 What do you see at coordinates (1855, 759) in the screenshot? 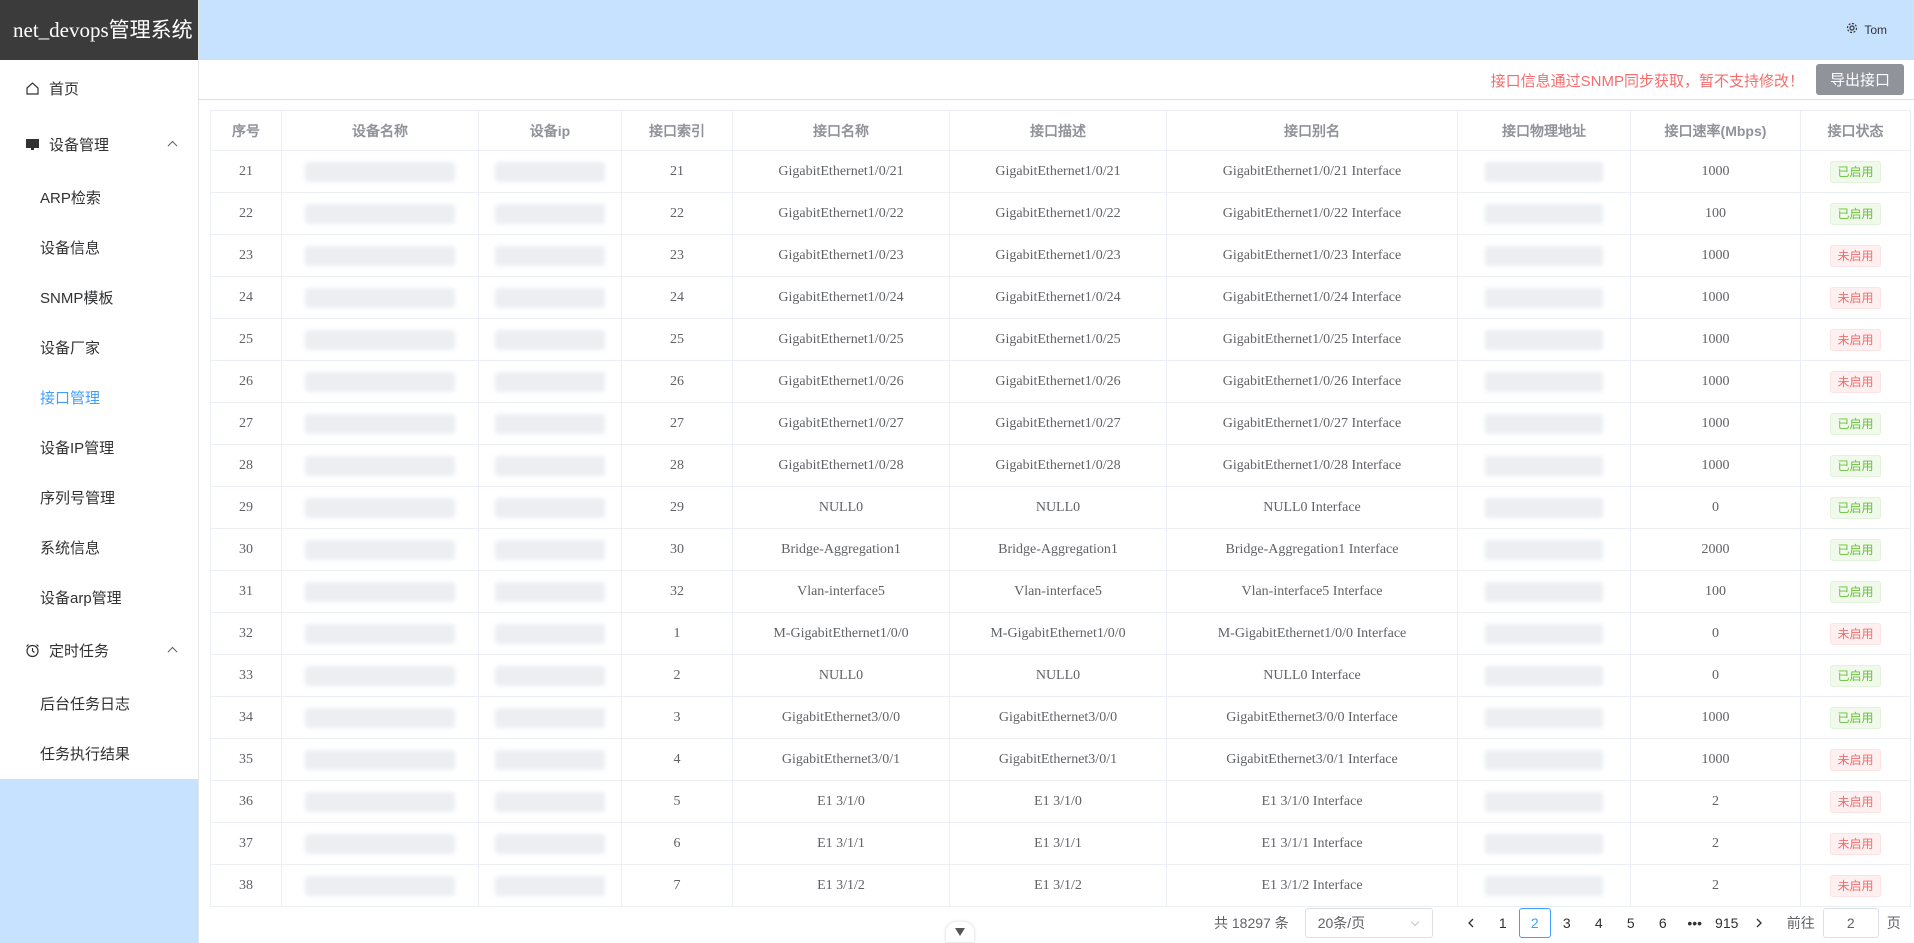
I see `status-badge: 未启用` at bounding box center [1855, 759].